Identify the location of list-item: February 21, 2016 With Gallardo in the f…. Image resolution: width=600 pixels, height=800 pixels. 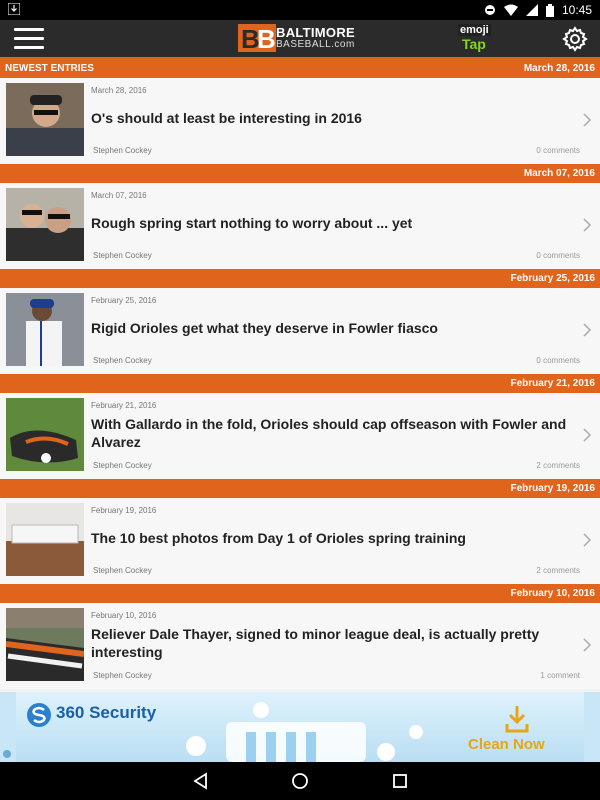
(300, 436).